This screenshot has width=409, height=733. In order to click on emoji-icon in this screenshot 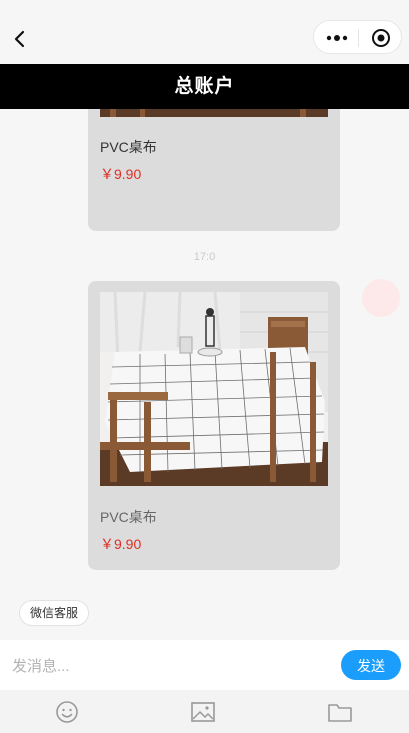, I will do `click(67, 712)`.